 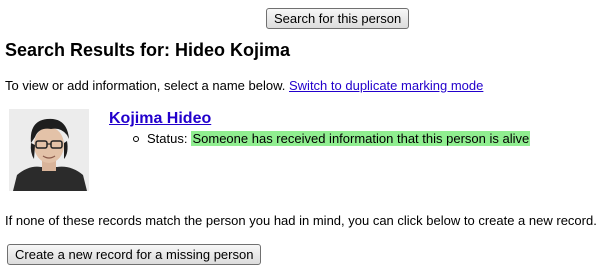 What do you see at coordinates (338, 18) in the screenshot?
I see `search-person-button: Search for this person` at bounding box center [338, 18].